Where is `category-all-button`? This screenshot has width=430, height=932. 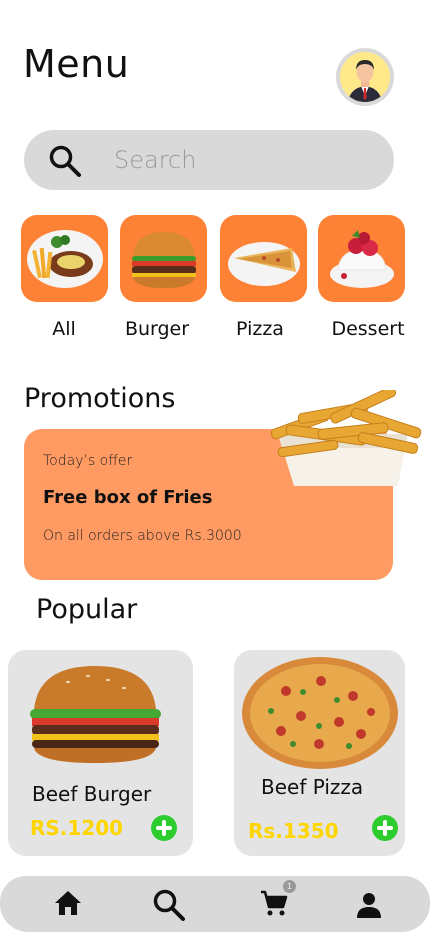 category-all-button is located at coordinates (64, 258).